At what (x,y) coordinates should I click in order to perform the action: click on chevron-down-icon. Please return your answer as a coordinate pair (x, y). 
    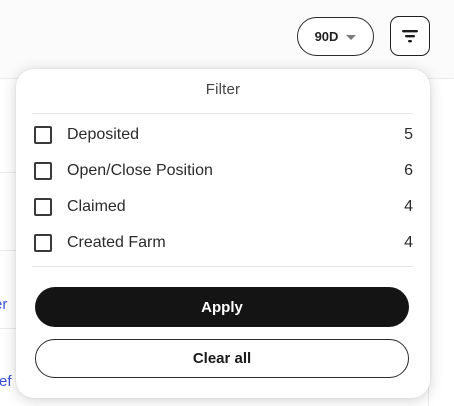
    Looking at the image, I should click on (351, 37).